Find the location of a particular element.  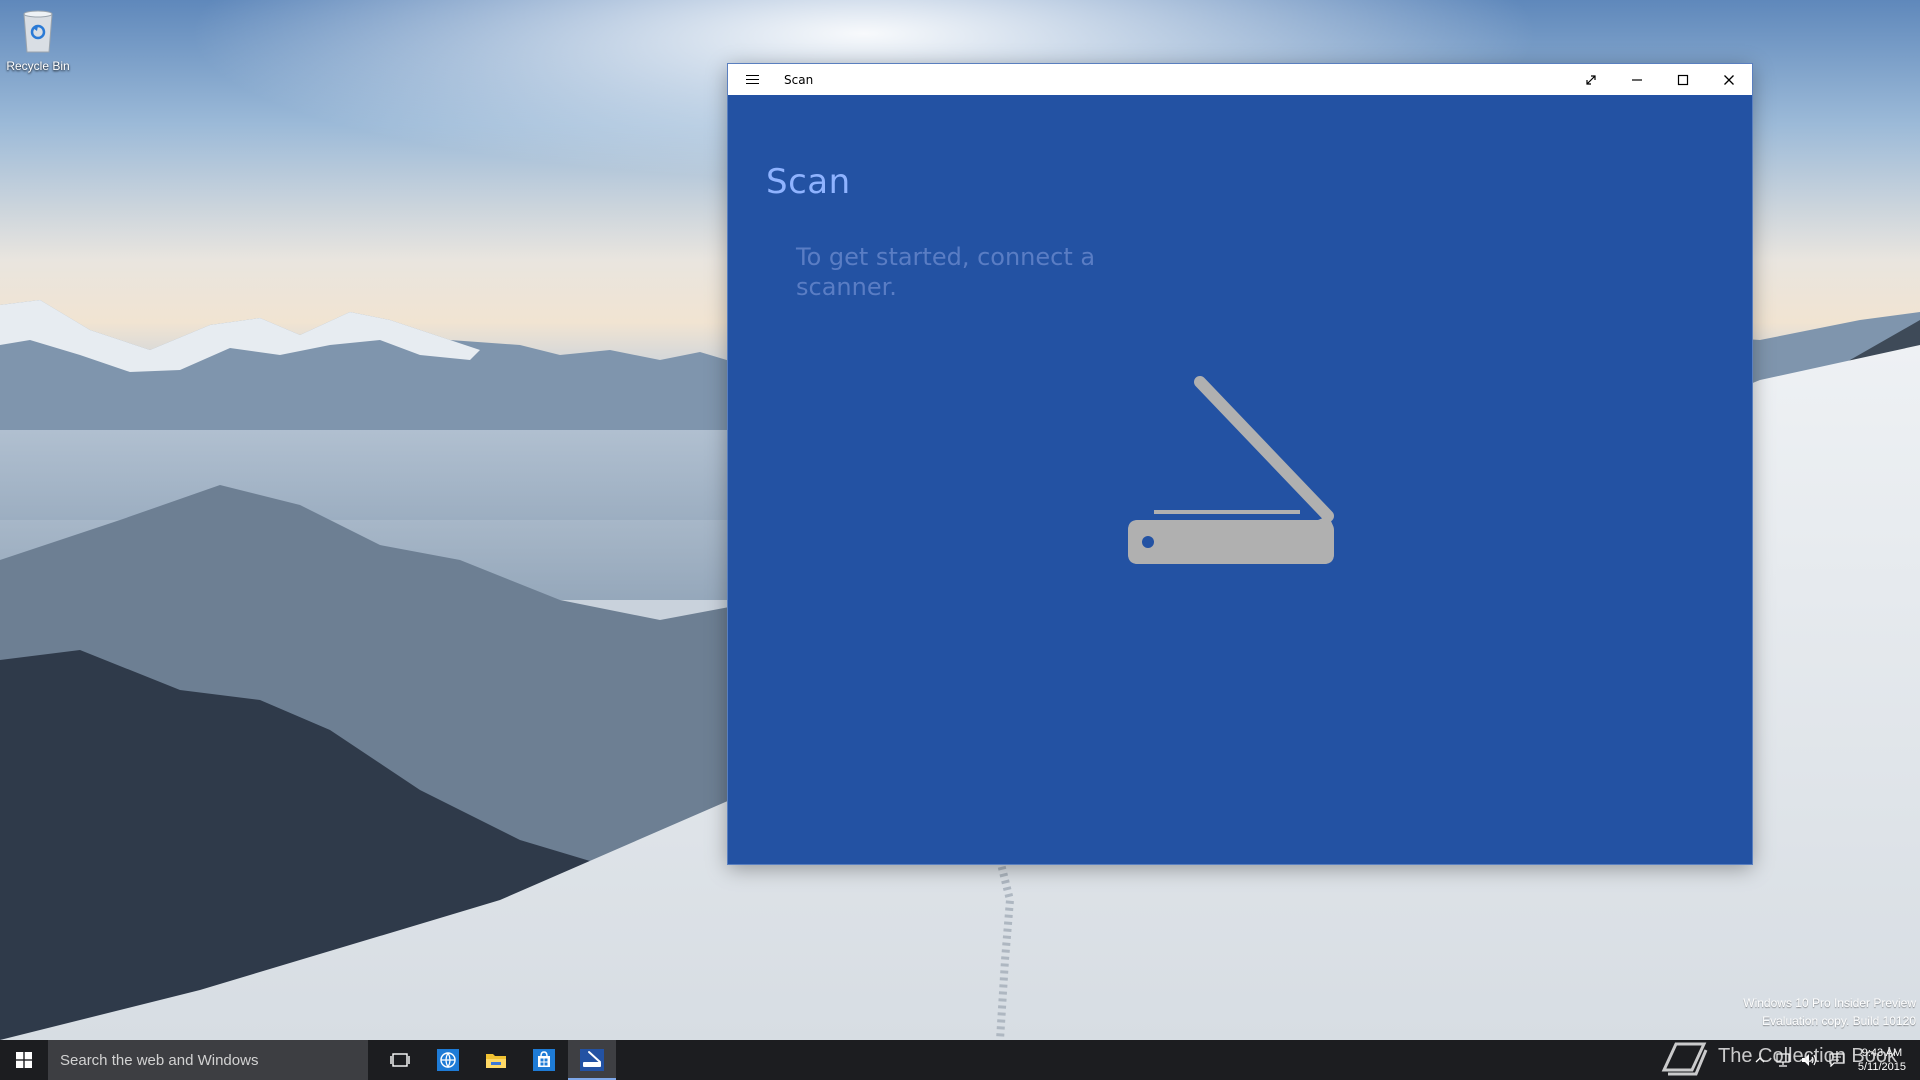

globe-icon is located at coordinates (448, 1060).